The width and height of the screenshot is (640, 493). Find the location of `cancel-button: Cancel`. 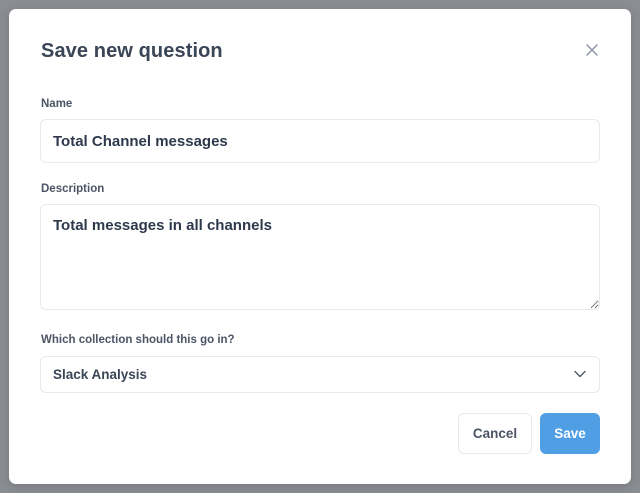

cancel-button: Cancel is located at coordinates (495, 433).